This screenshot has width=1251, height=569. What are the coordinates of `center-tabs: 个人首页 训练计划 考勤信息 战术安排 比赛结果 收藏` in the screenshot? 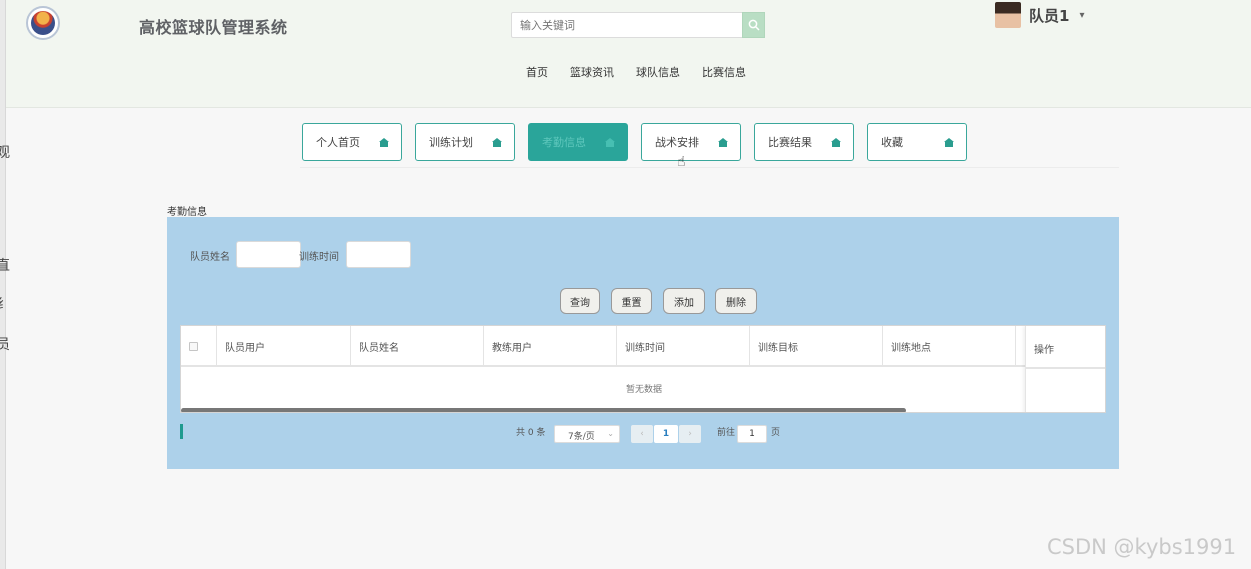 It's located at (641, 142).